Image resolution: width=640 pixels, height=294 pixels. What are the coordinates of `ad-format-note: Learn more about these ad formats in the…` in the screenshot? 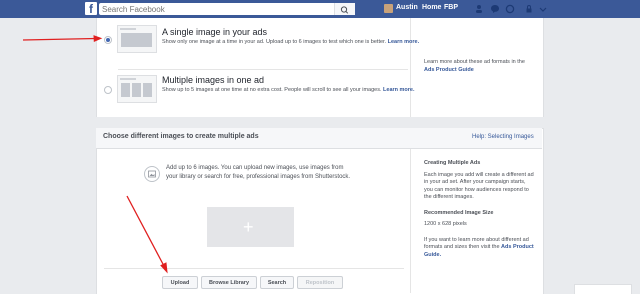 It's located at (474, 66).